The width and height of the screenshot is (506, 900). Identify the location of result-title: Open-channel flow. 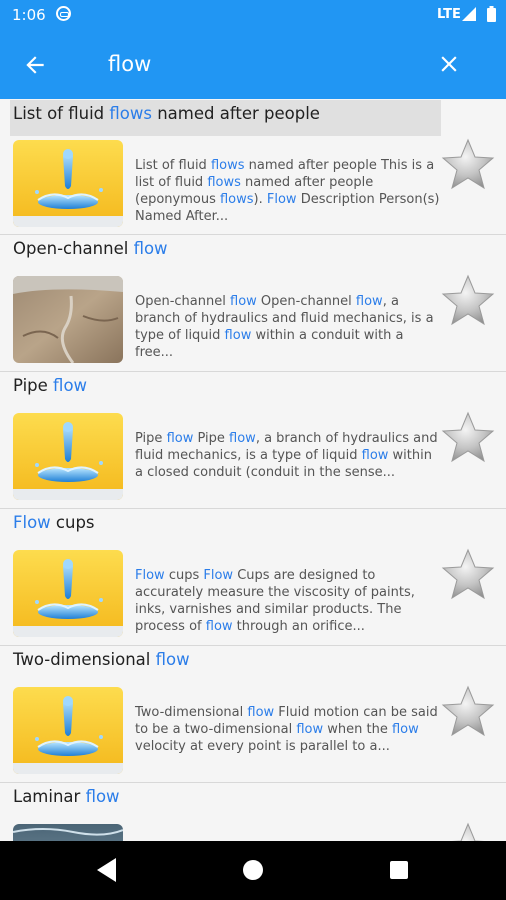
(90, 248).